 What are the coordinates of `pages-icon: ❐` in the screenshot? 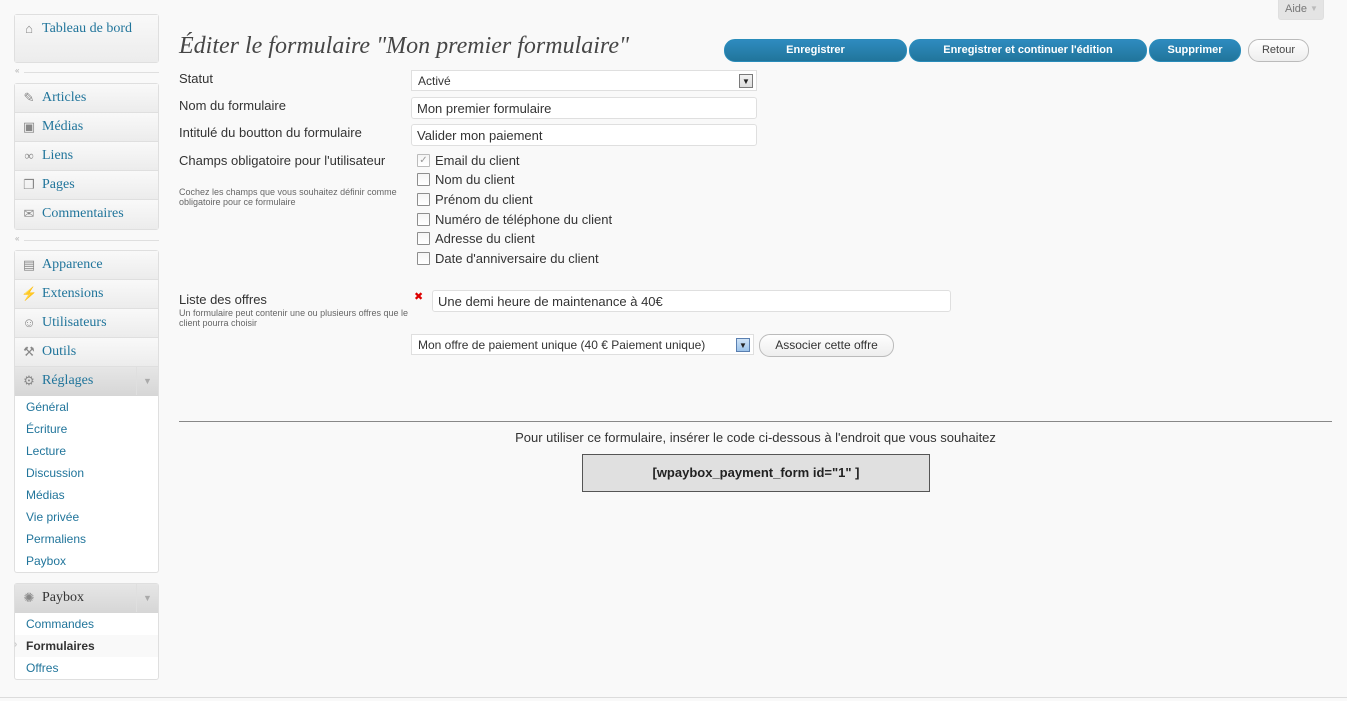 It's located at (29, 184).